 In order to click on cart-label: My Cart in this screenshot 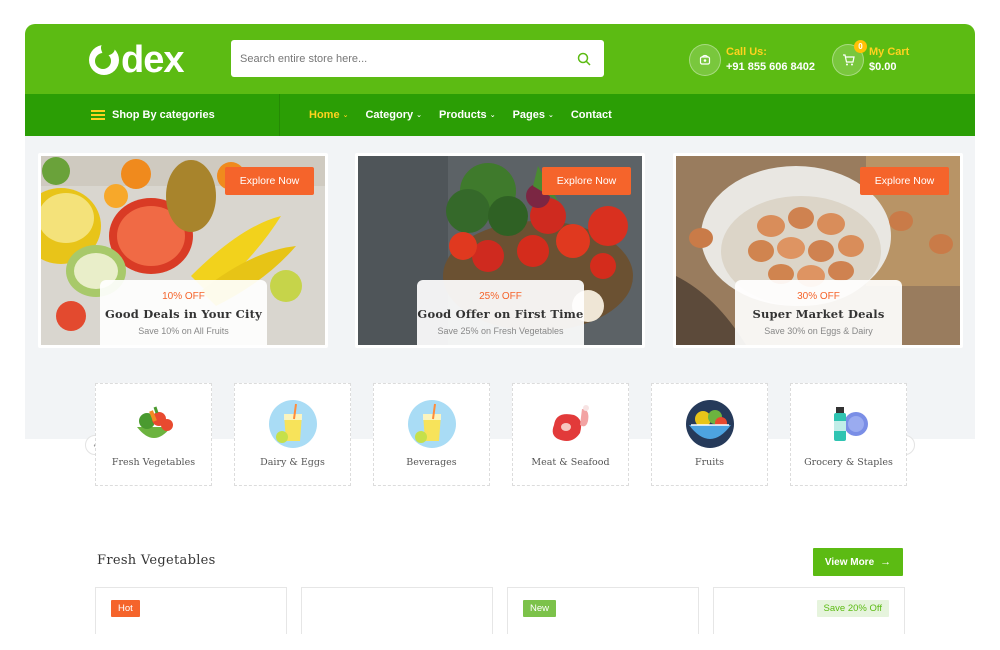, I will do `click(889, 52)`.